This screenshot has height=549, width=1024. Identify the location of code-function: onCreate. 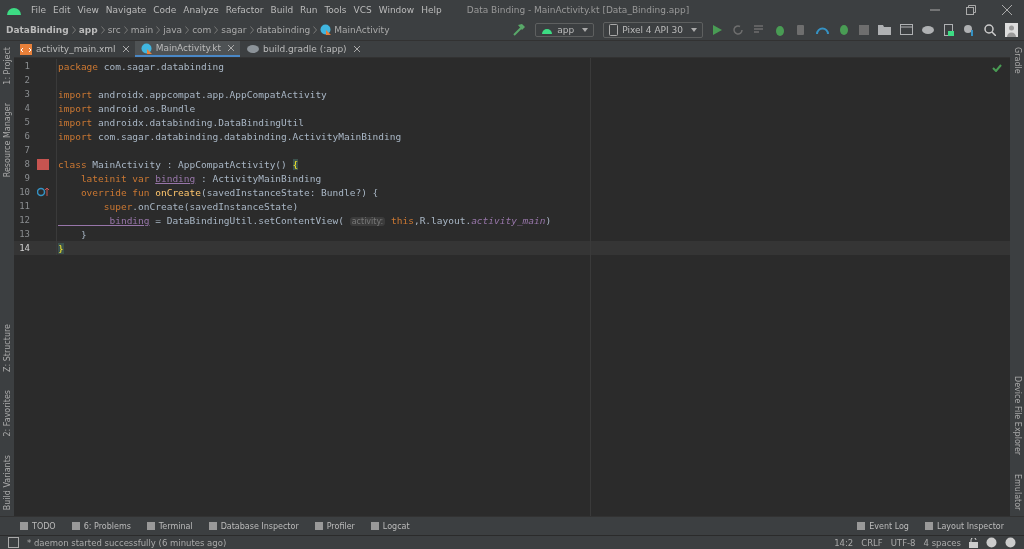
(178, 192).